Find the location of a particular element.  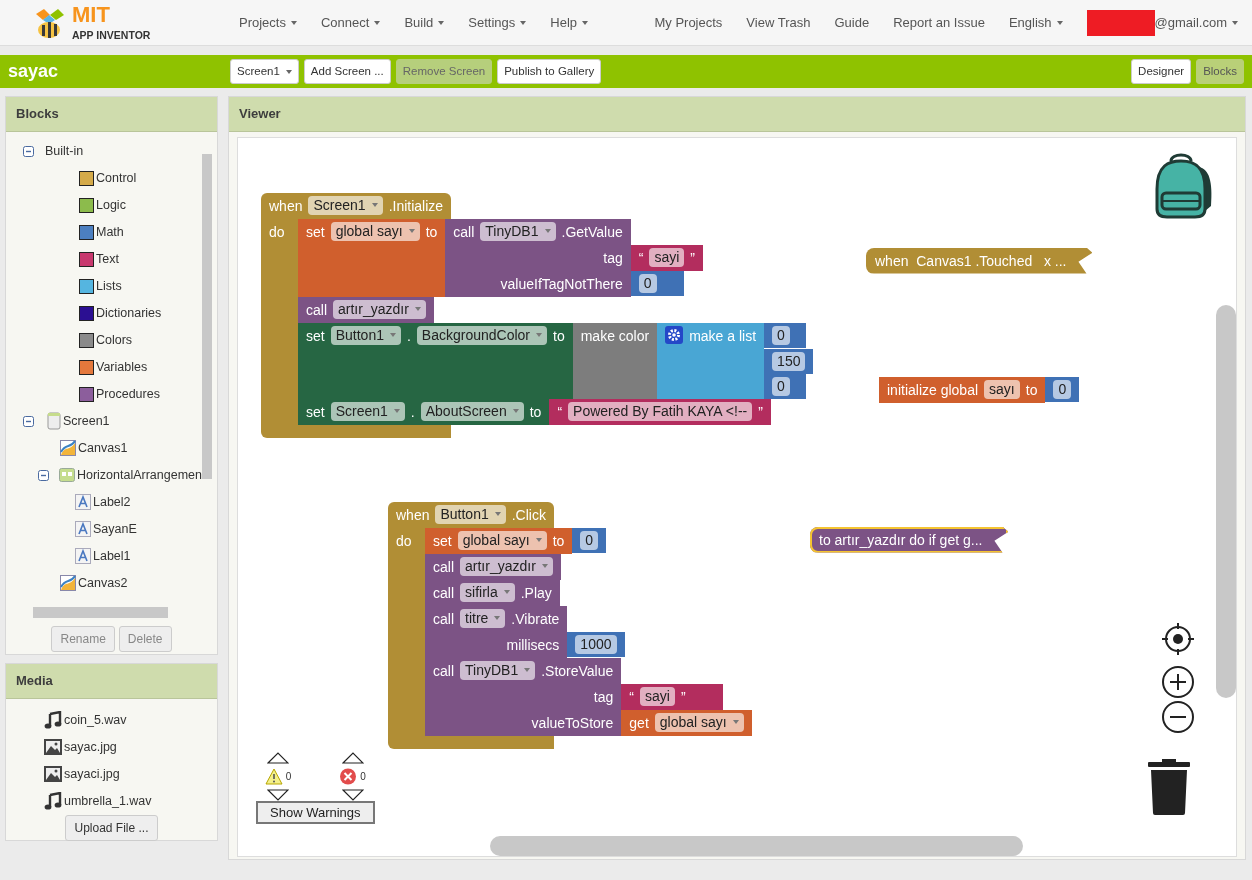

tree-item: Control is located at coordinates (116, 178).